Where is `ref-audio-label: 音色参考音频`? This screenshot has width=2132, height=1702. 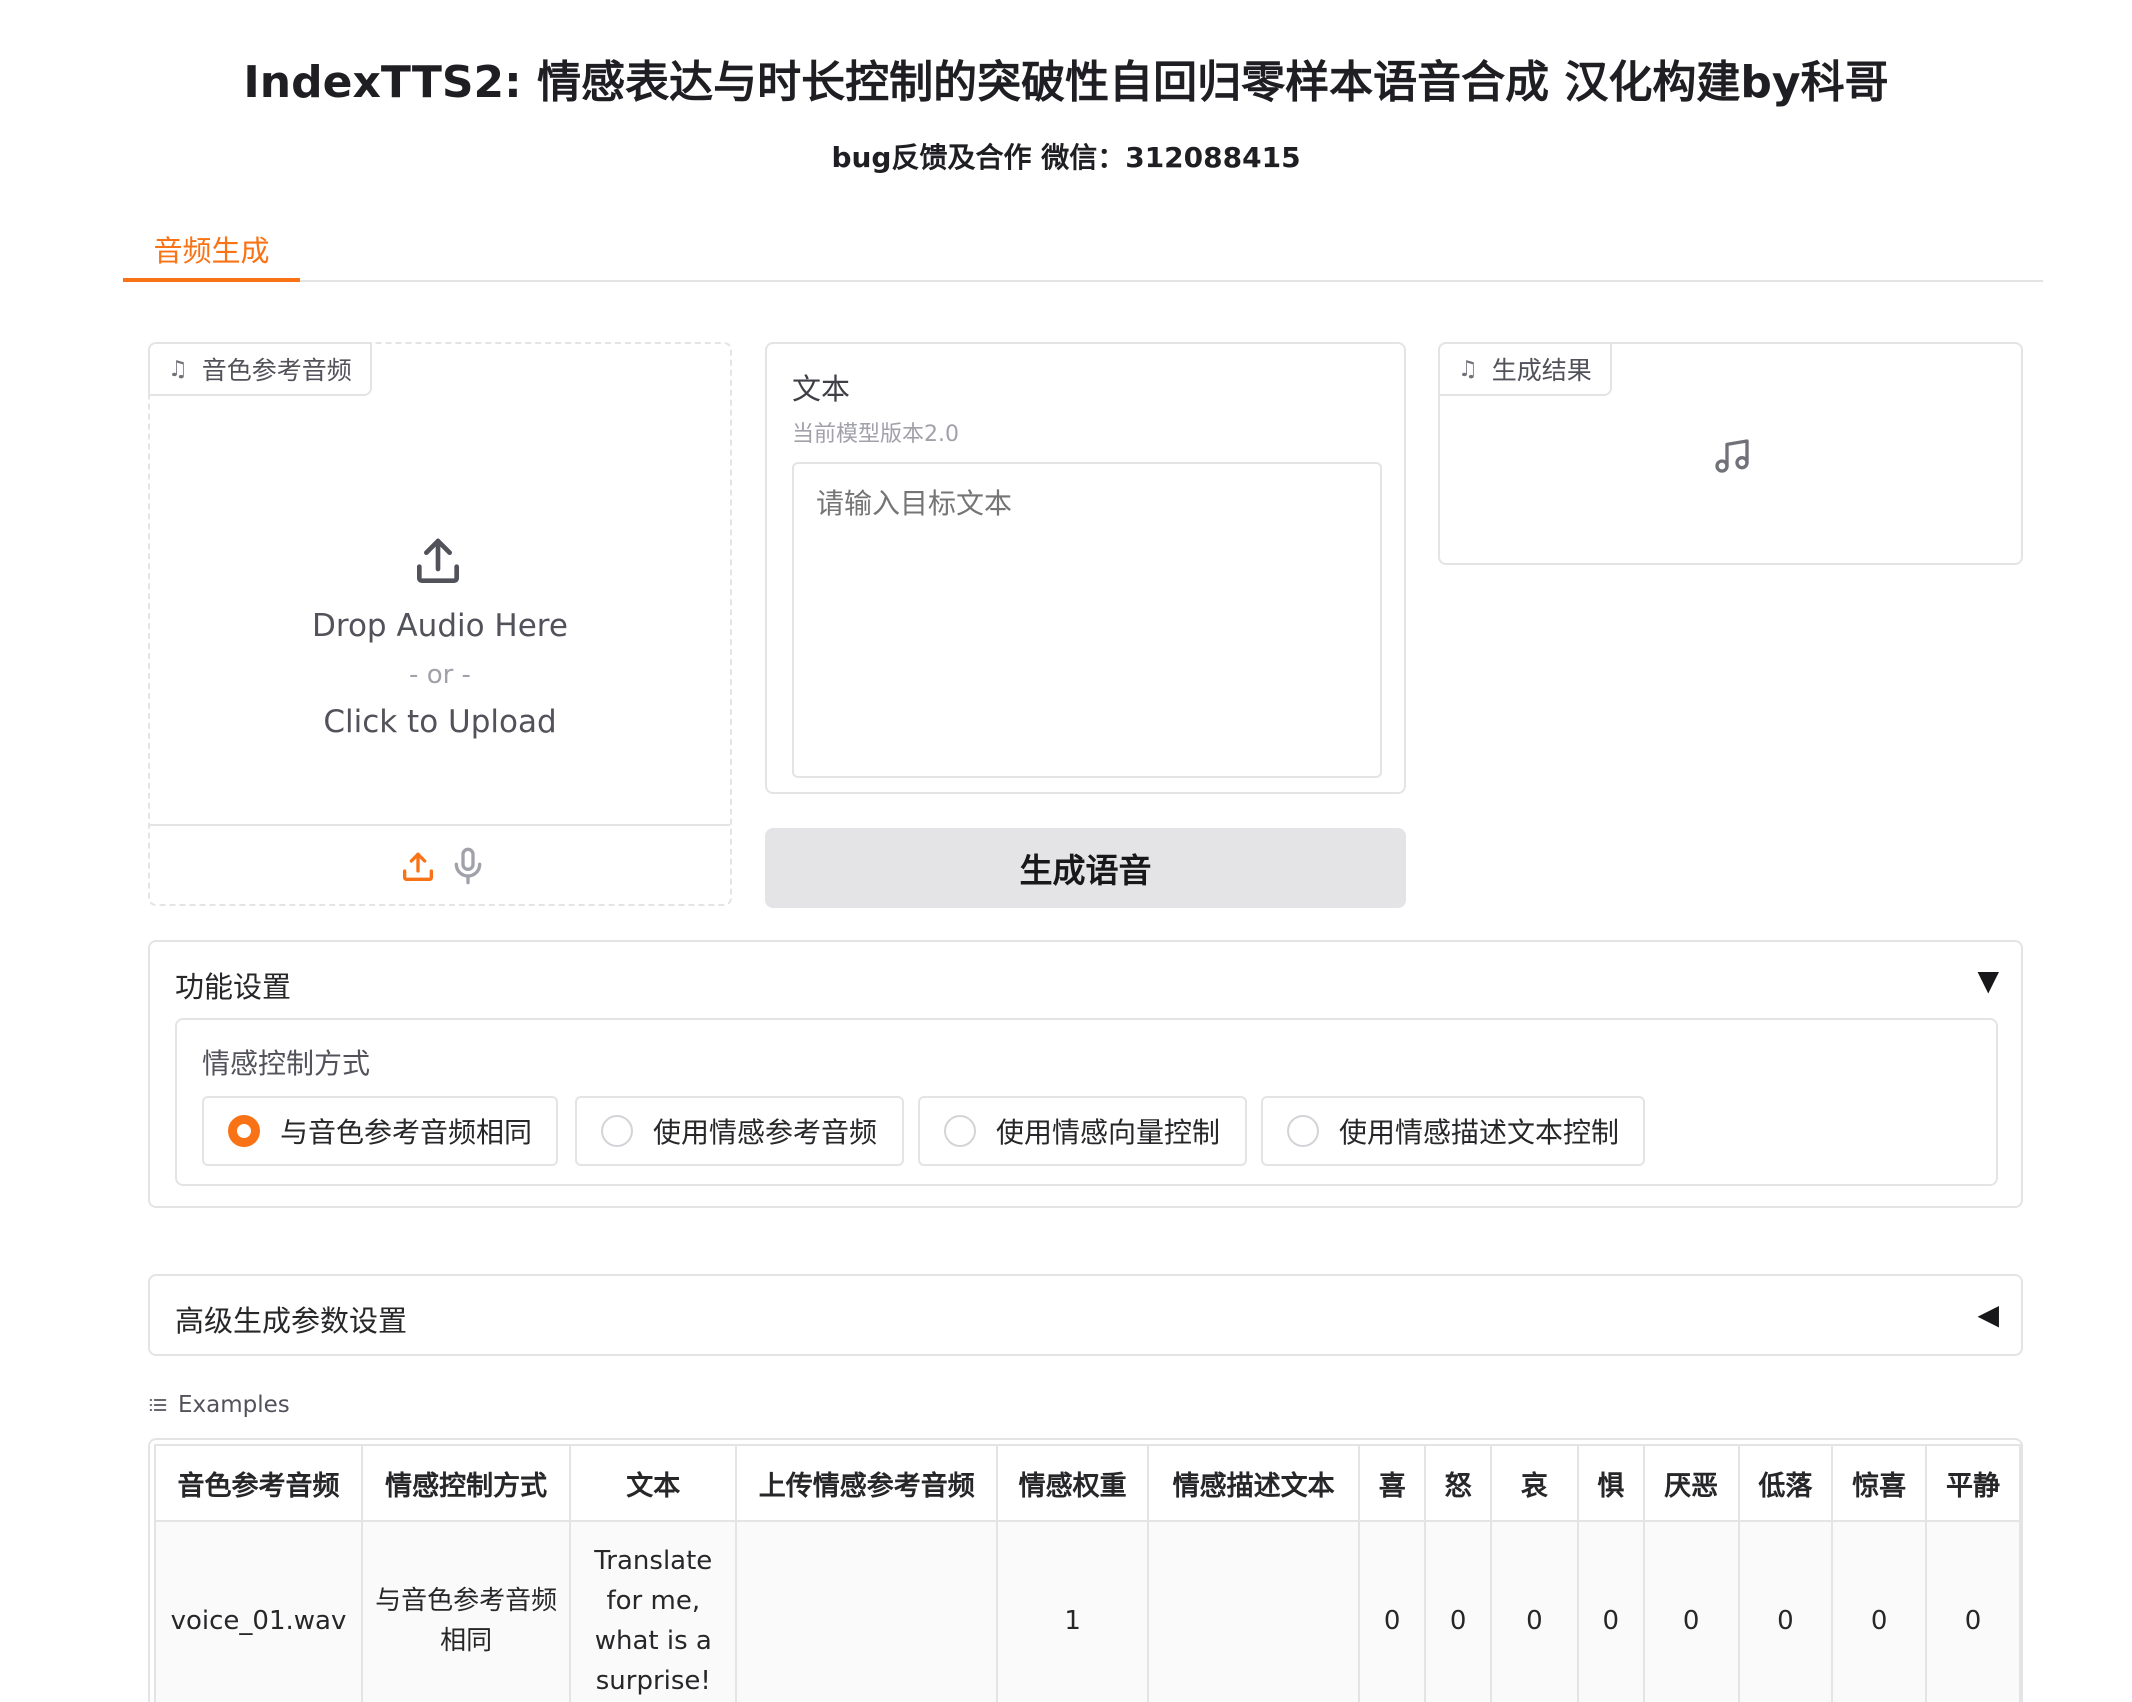
ref-audio-label: 音色参考音频 is located at coordinates (276, 370).